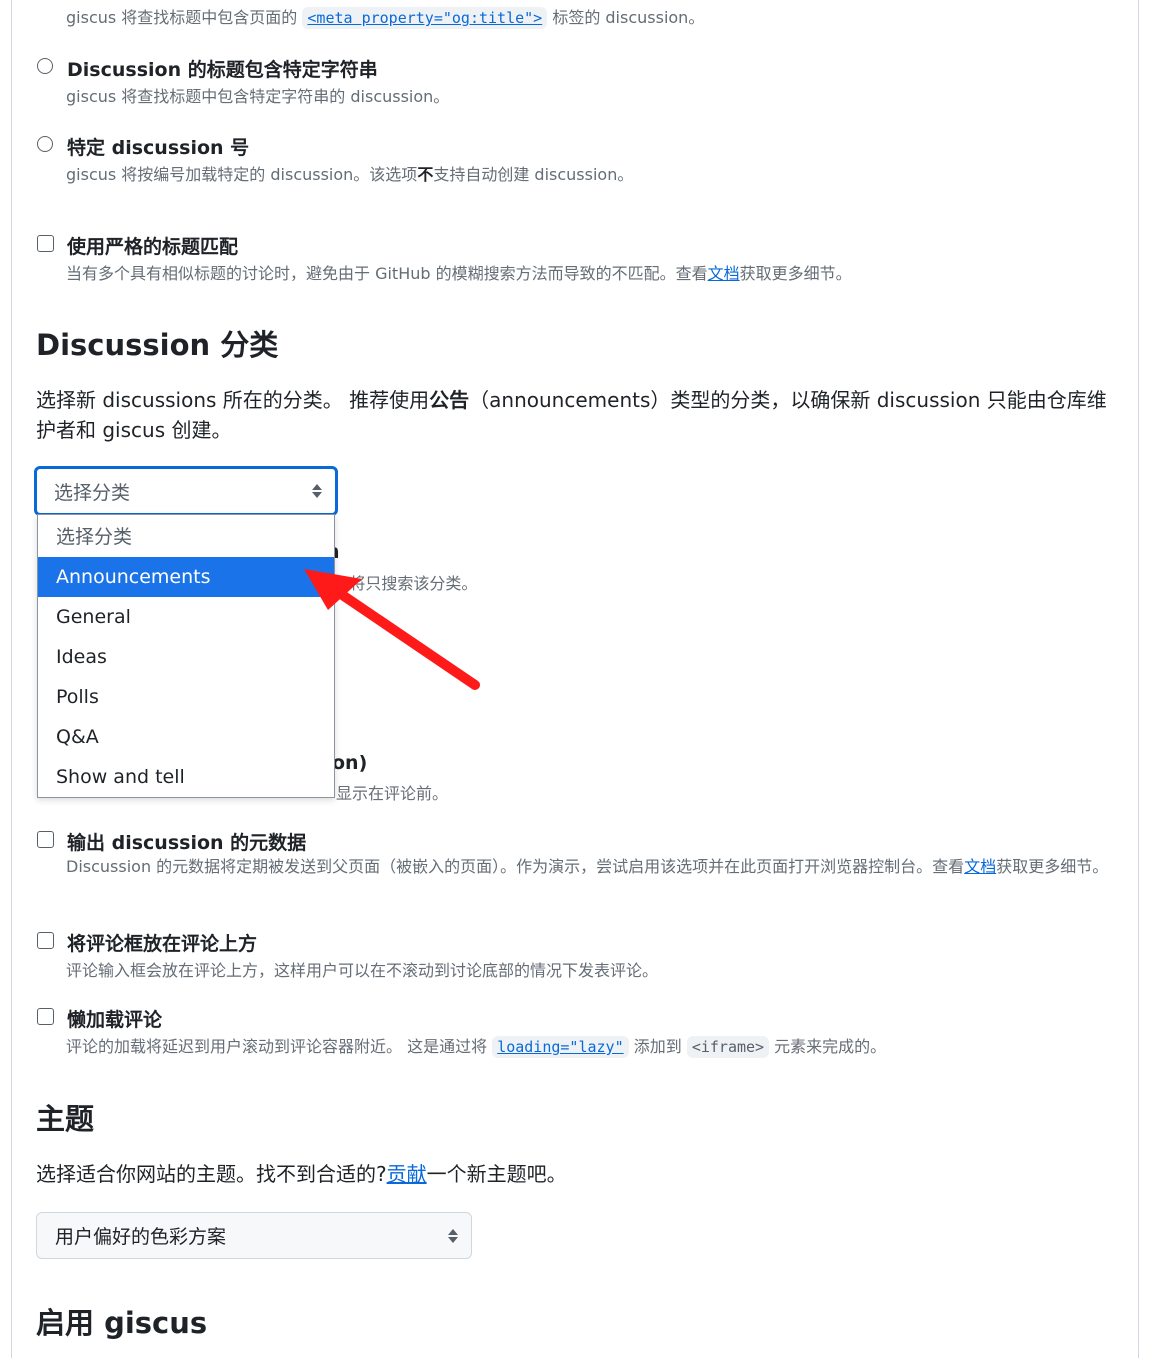 Image resolution: width=1151 pixels, height=1358 pixels. Describe the element at coordinates (533, 174) in the screenshot. I see `specific-number-desc-post: 支持自动创建 discussion。` at that location.